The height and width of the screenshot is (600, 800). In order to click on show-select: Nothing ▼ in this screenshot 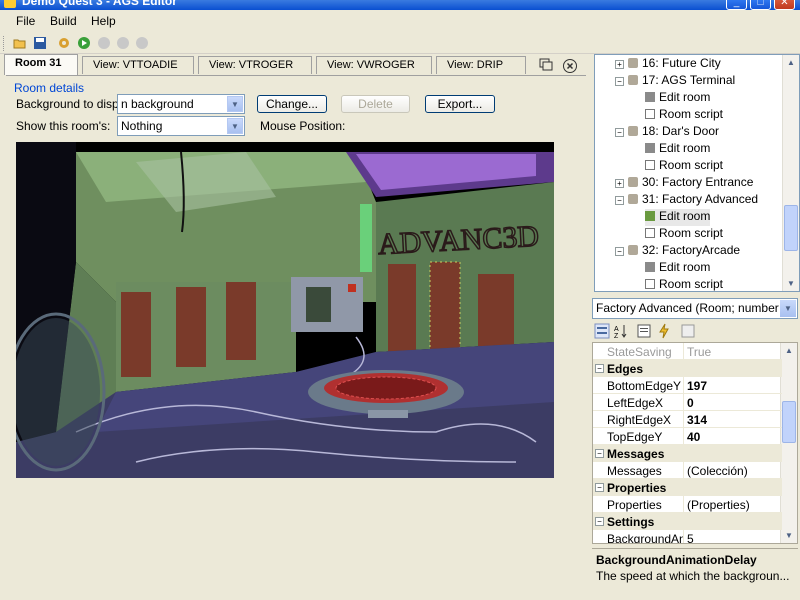, I will do `click(181, 126)`.